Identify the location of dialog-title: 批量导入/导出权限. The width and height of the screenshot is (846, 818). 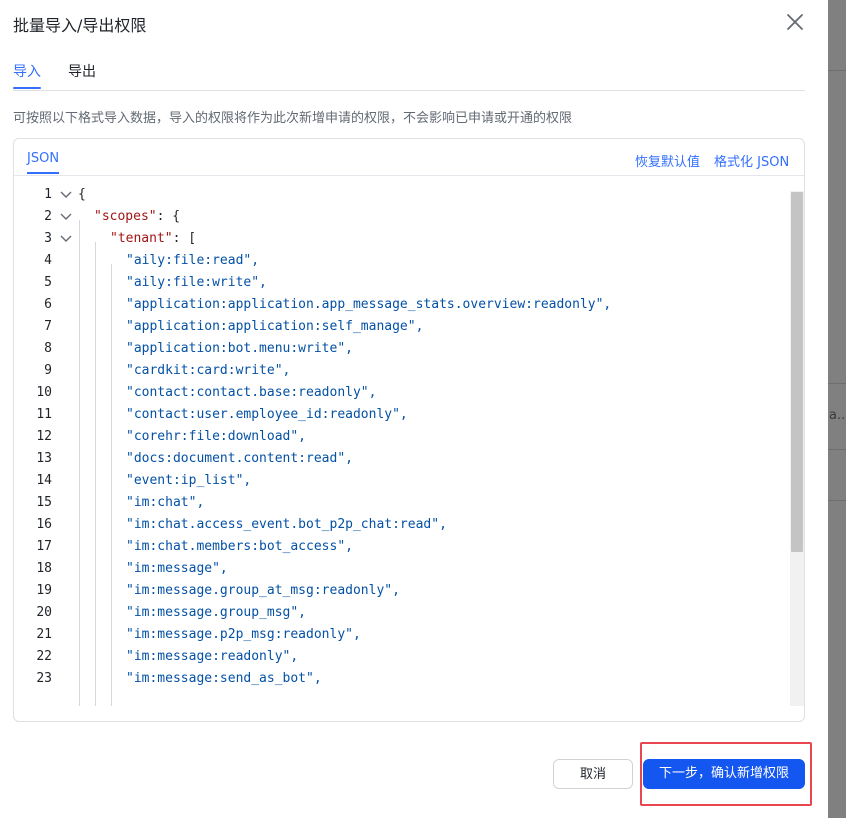
(80, 25).